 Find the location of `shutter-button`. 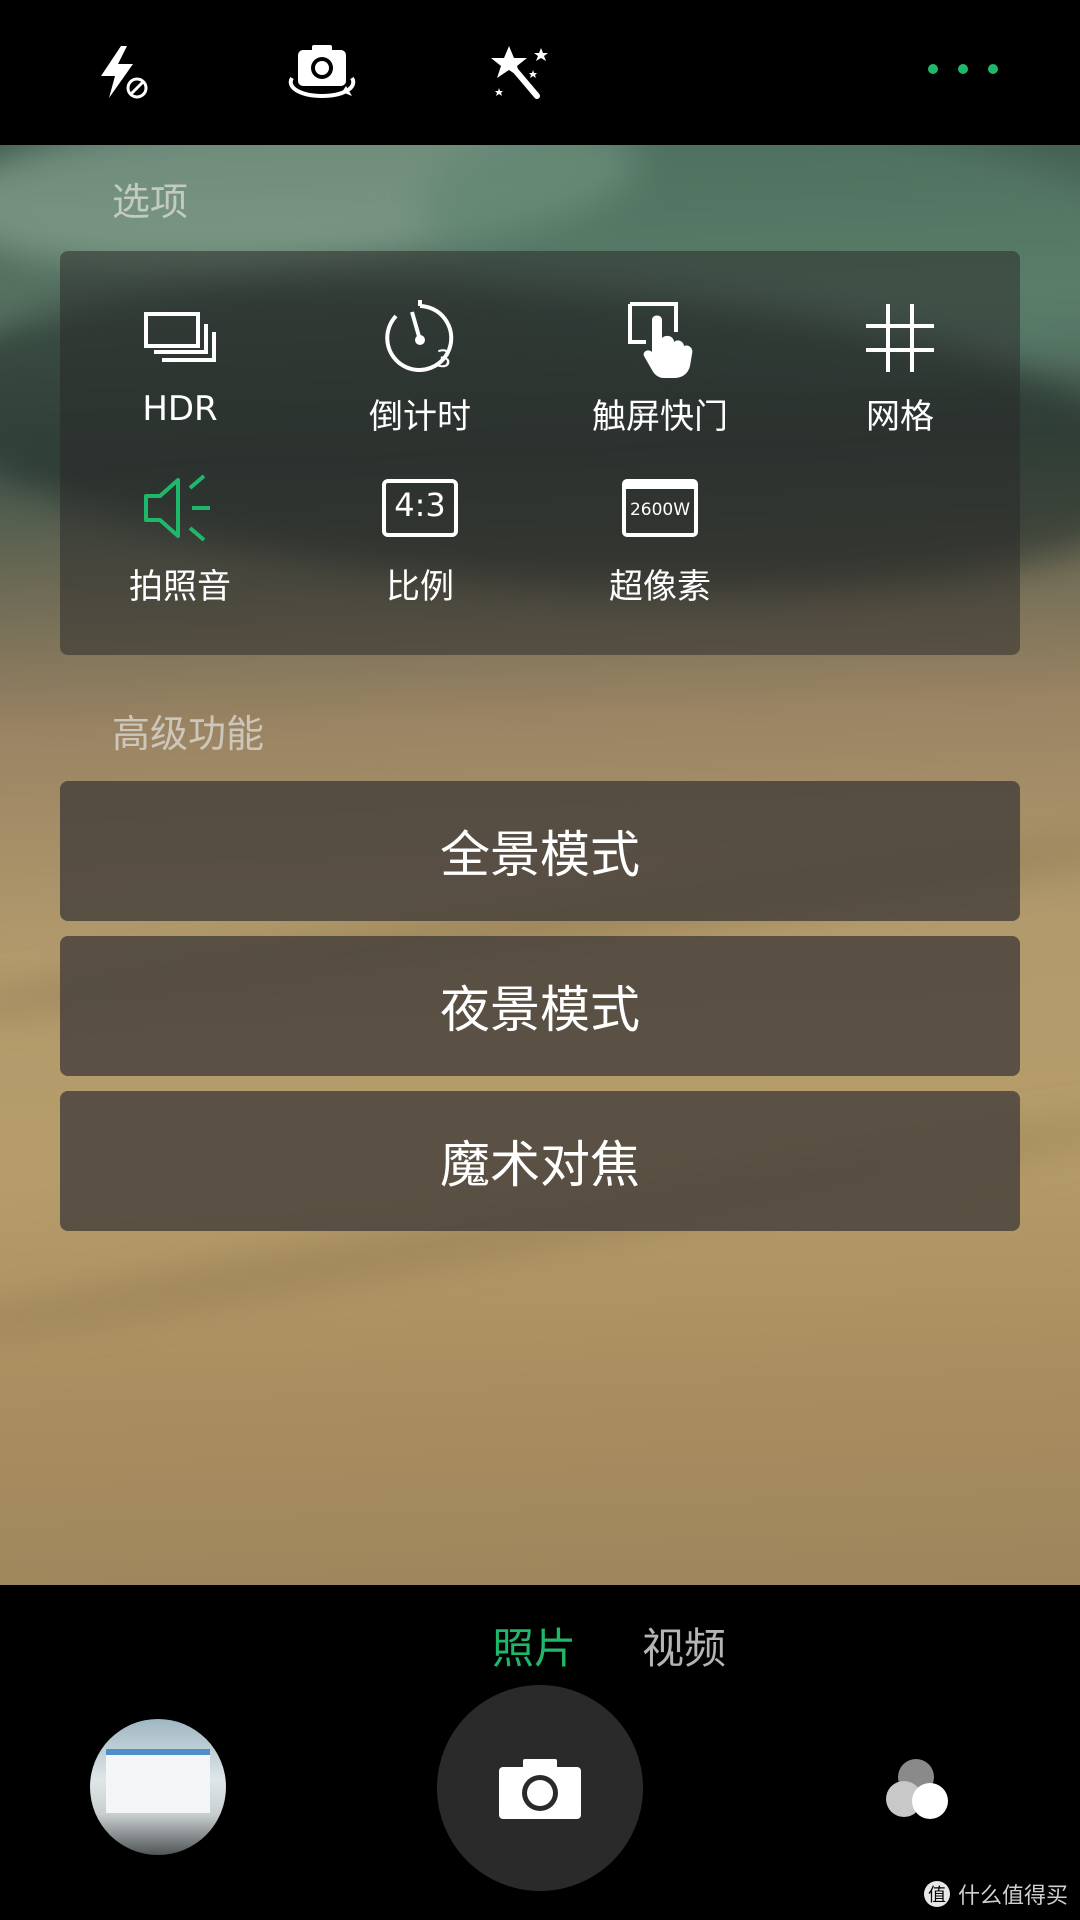

shutter-button is located at coordinates (540, 1788).